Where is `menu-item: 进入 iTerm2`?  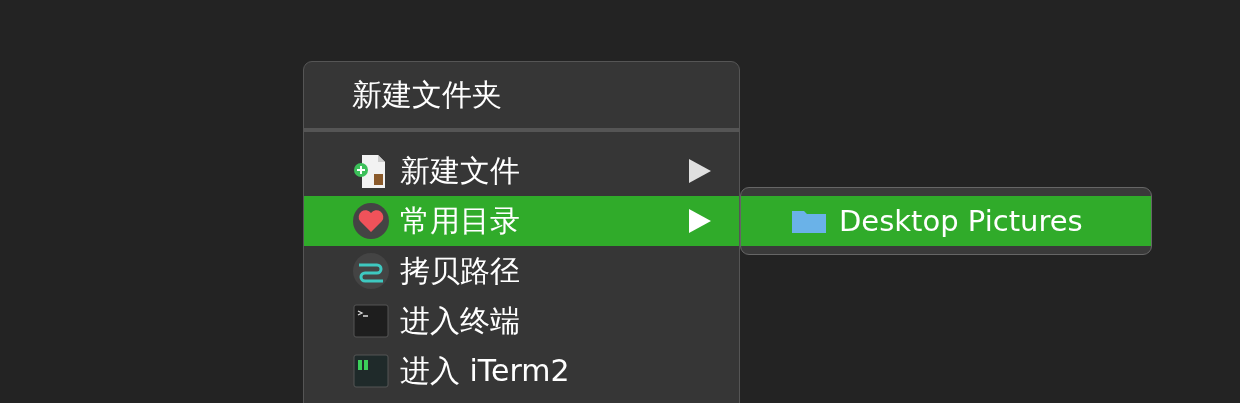 menu-item: 进入 iTerm2 is located at coordinates (521, 371).